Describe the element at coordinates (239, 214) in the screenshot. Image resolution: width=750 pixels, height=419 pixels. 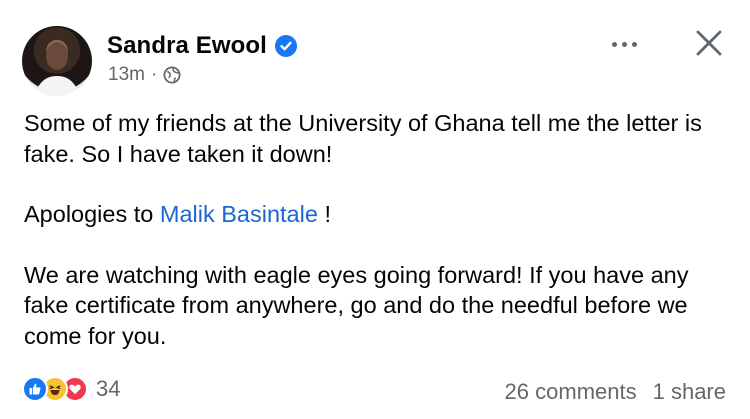
I see `mention-link: Malik Basintale` at that location.